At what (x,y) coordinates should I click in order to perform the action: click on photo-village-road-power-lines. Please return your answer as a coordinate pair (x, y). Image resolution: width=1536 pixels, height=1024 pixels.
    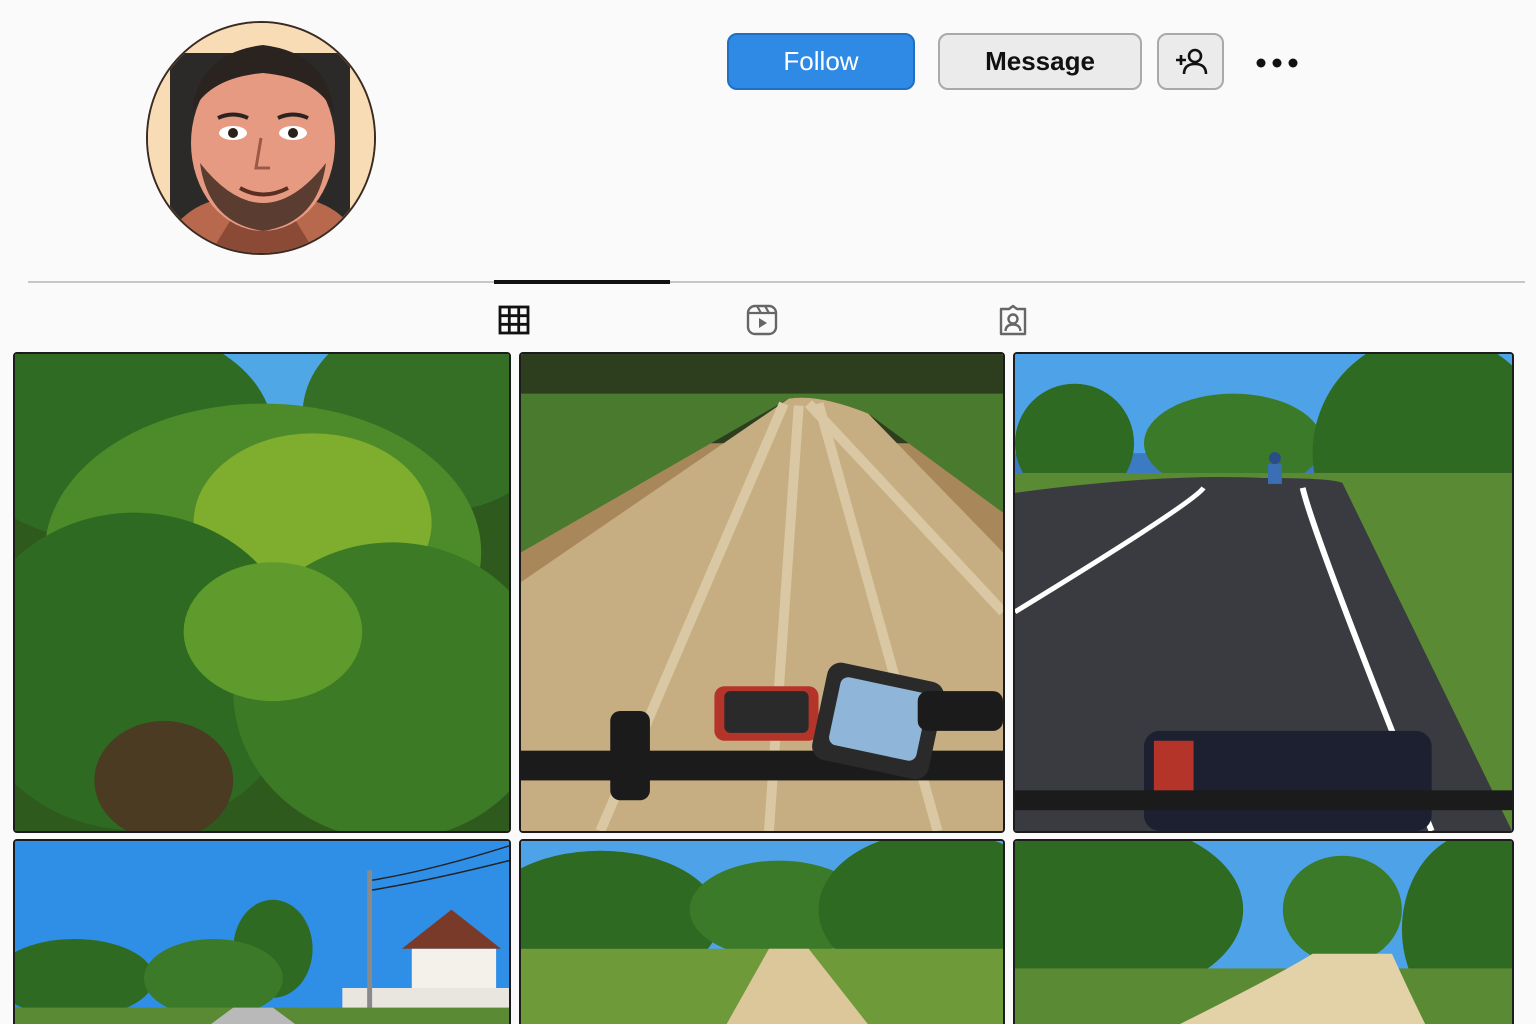
    Looking at the image, I should click on (262, 932).